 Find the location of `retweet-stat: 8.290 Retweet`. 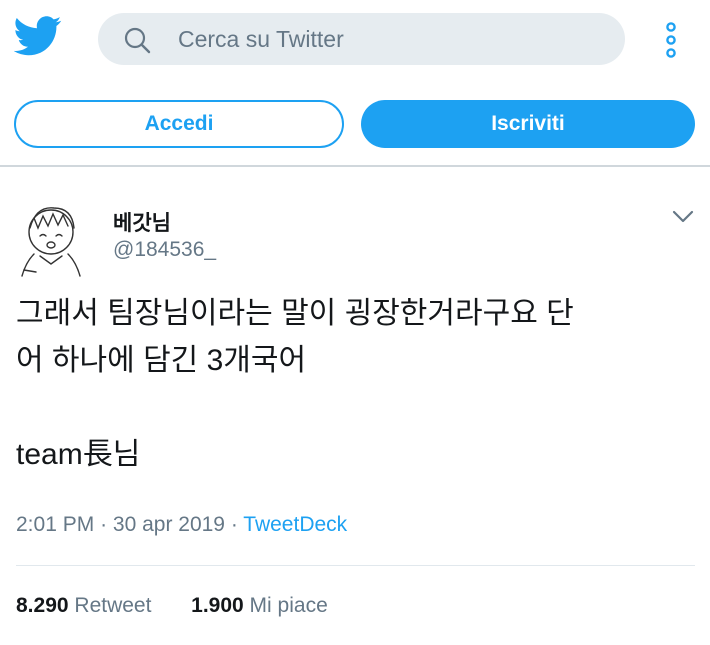

retweet-stat: 8.290 Retweet is located at coordinates (86, 605).